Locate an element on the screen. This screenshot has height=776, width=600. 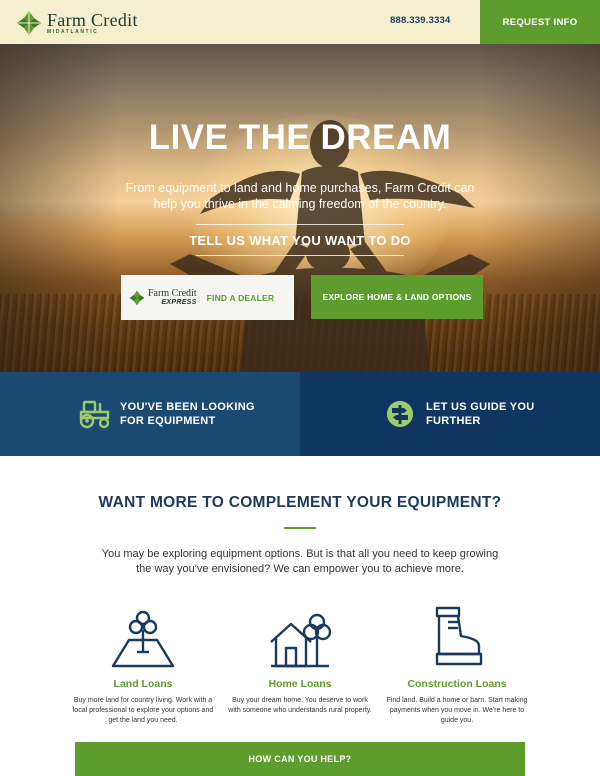
boot-icon is located at coordinates (459, 636).